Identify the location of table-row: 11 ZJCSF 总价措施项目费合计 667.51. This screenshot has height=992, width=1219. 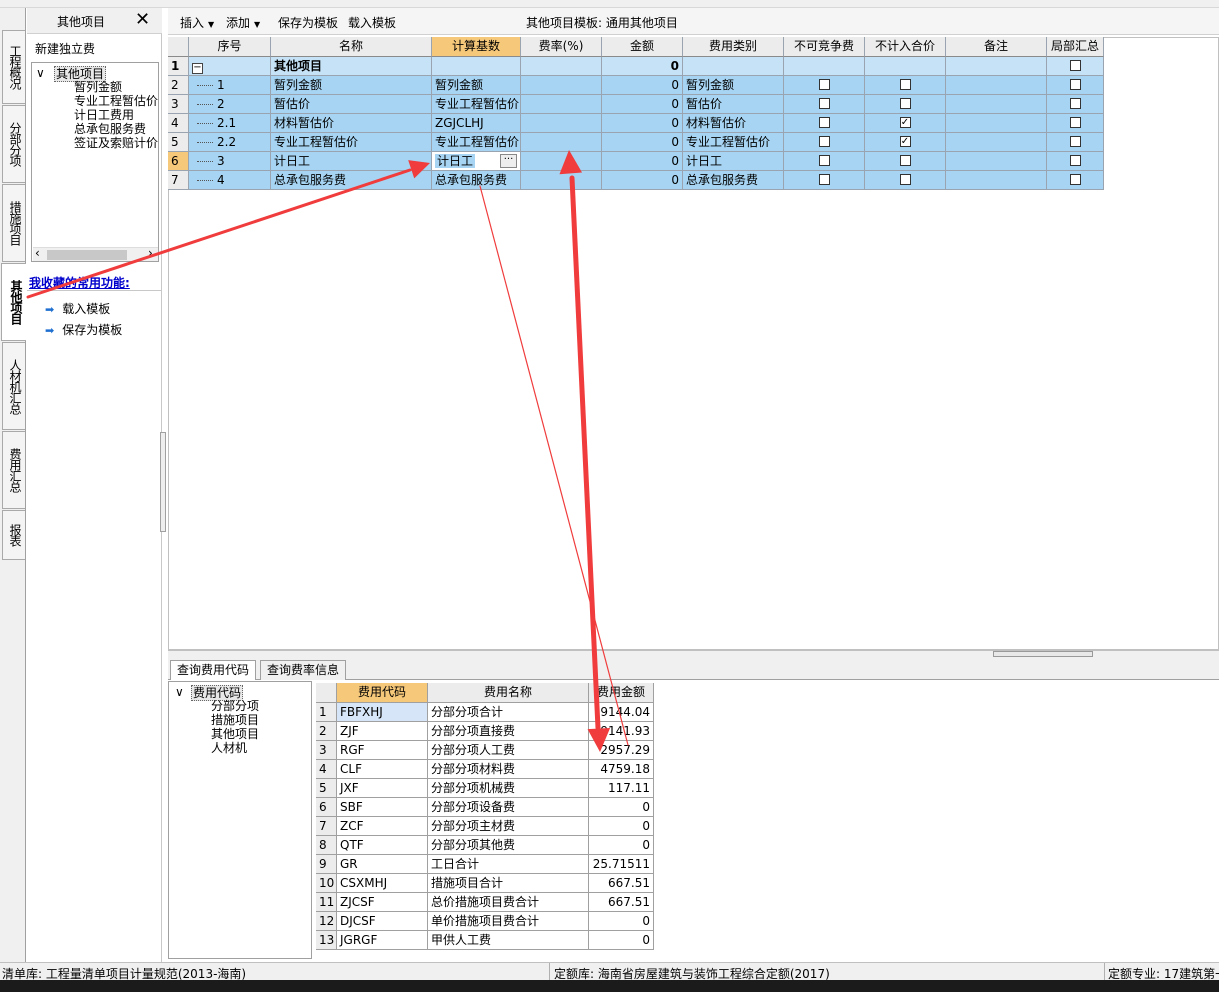
(485, 902).